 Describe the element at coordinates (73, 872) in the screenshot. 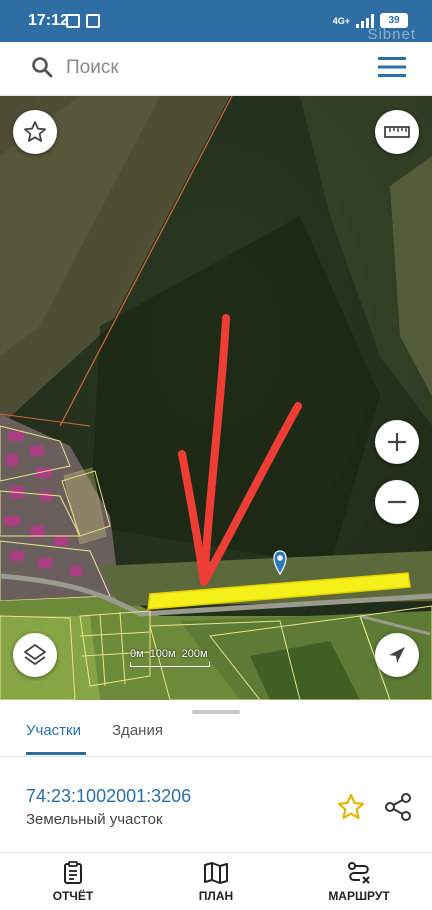

I see `clipboard-icon` at that location.